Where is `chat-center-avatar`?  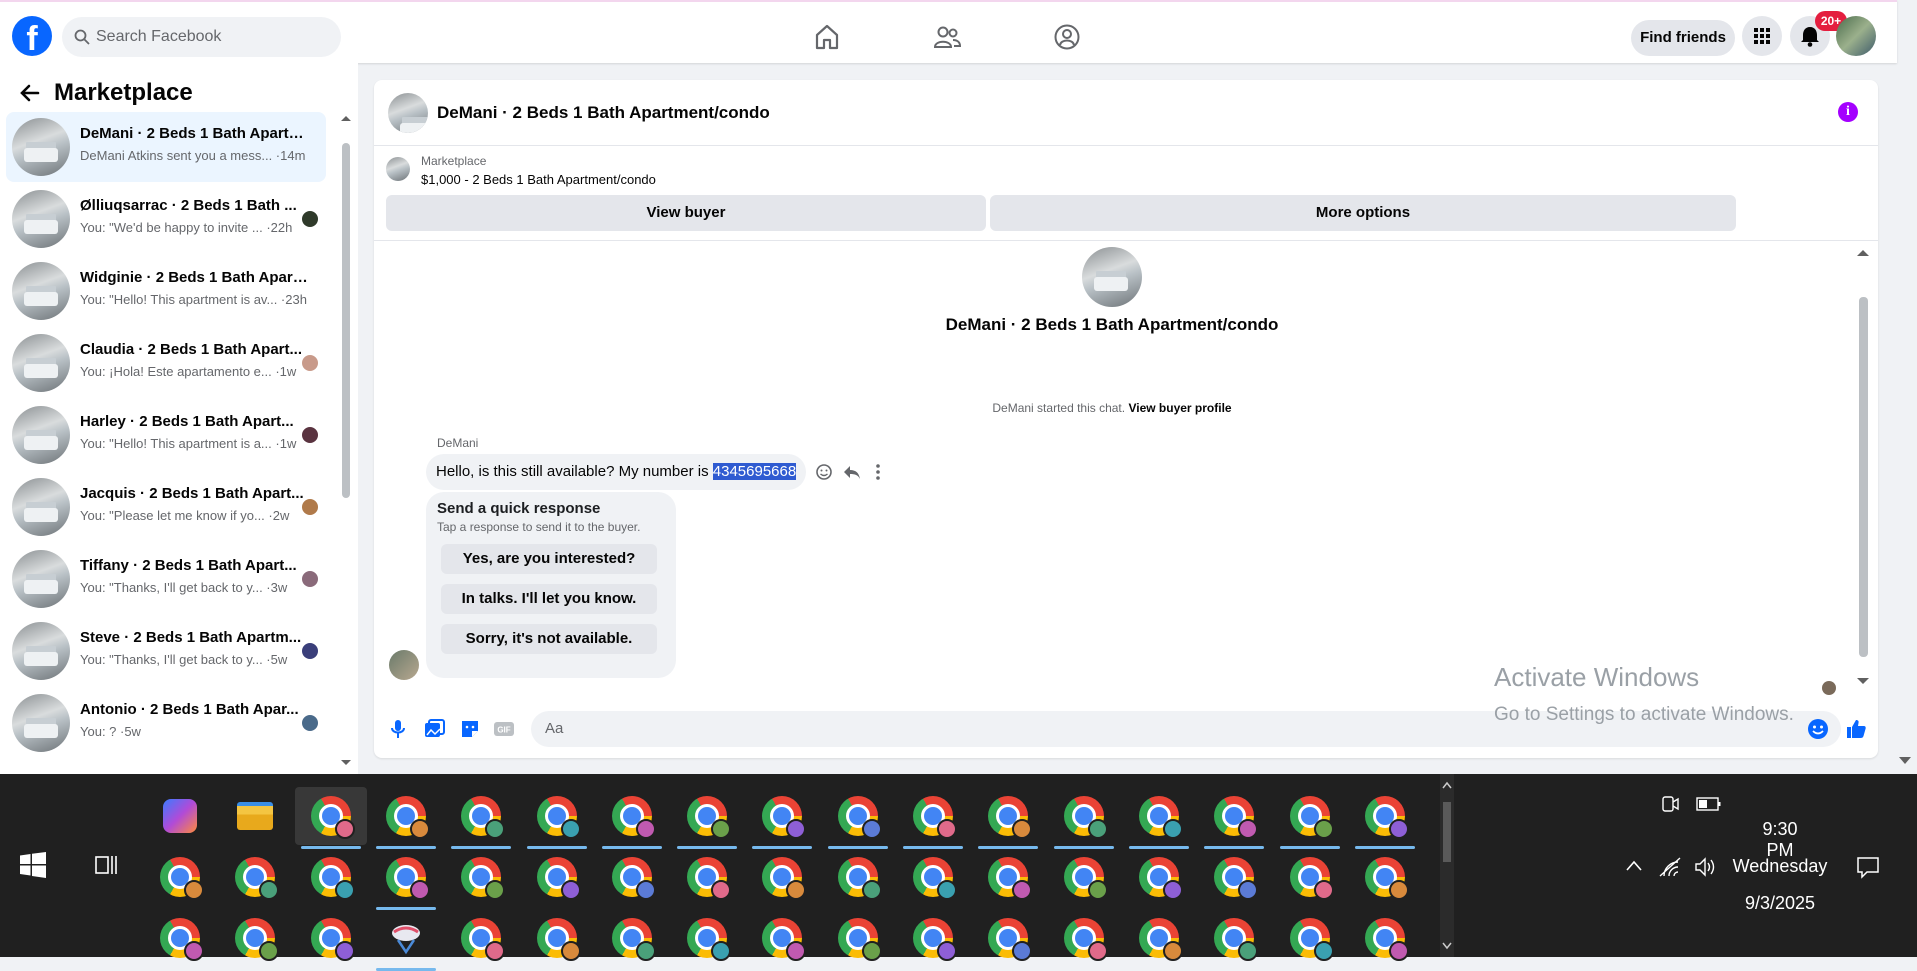 chat-center-avatar is located at coordinates (1112, 277).